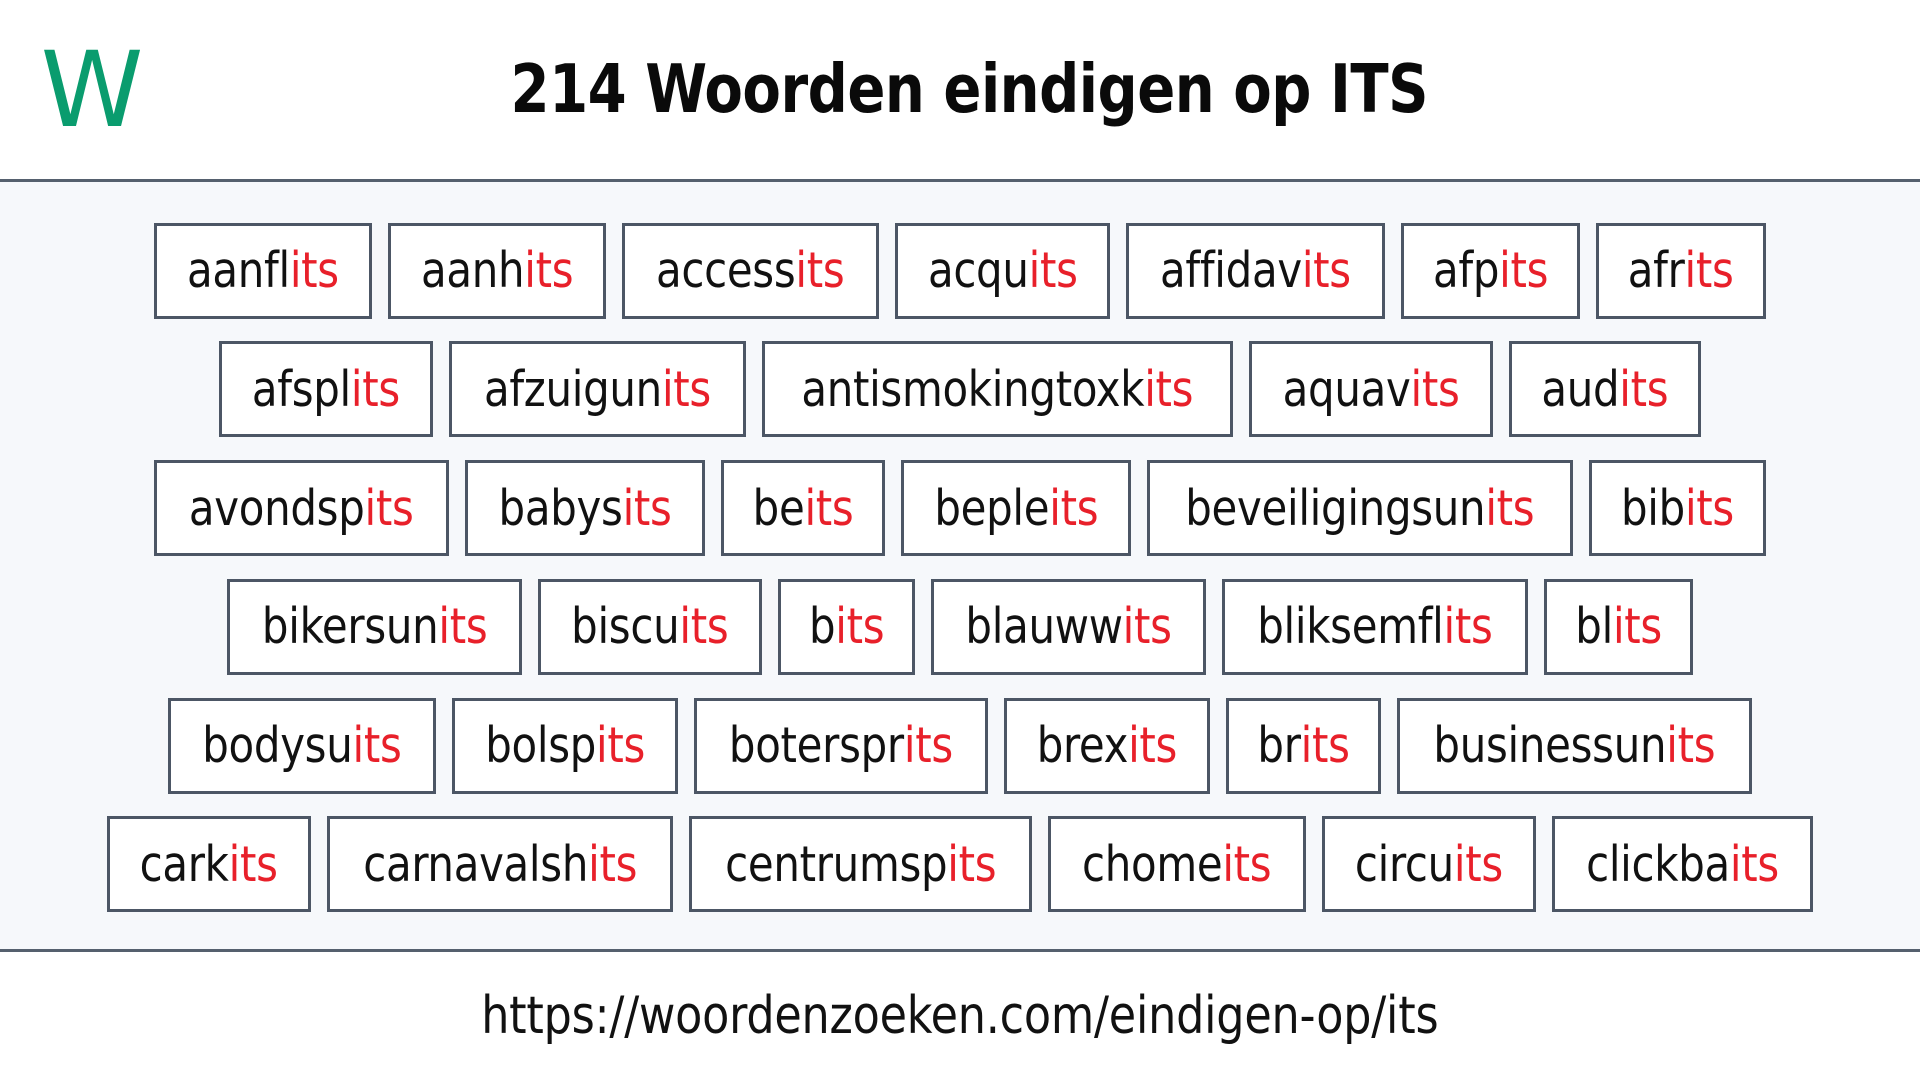 The width and height of the screenshot is (1920, 1080). I want to click on word-chip: affidavits, so click(1256, 270).